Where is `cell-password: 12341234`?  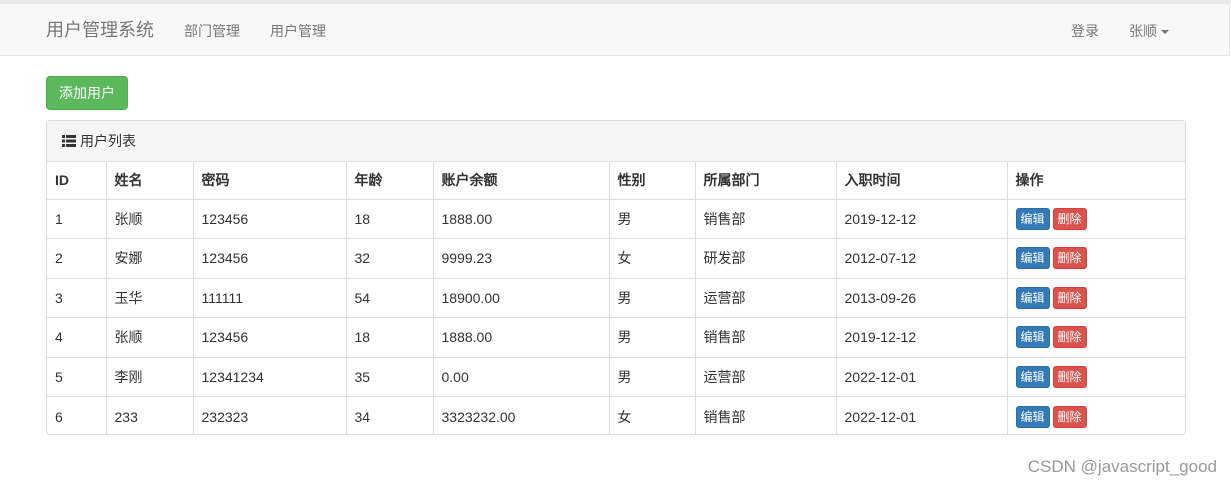
cell-password: 12341234 is located at coordinates (270, 377).